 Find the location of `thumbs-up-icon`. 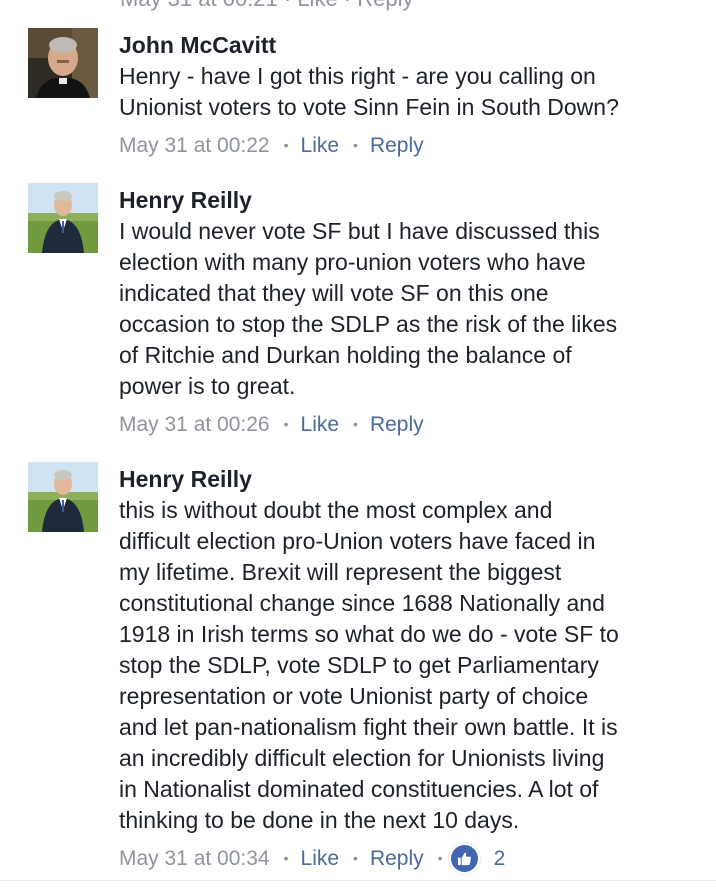

thumbs-up-icon is located at coordinates (464, 858).